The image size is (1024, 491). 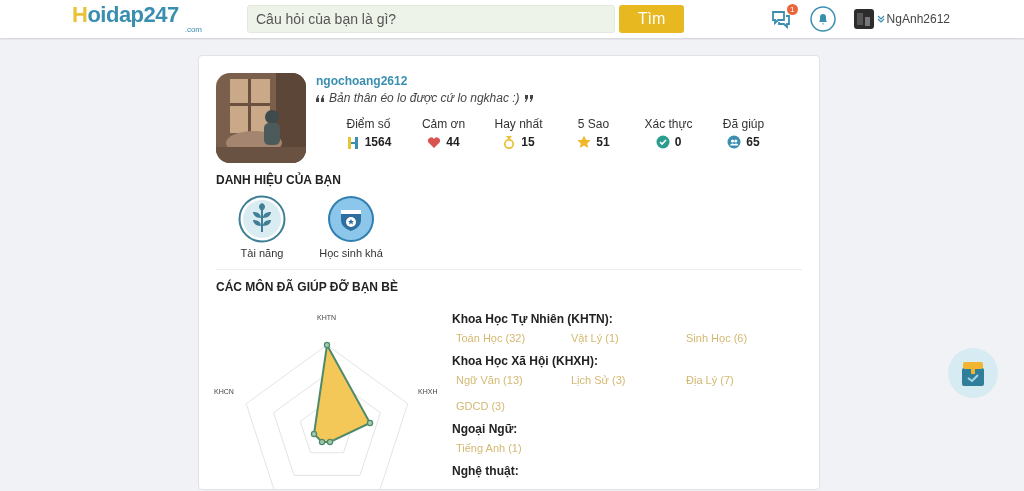 What do you see at coordinates (513, 406) in the screenshot?
I see `subject-link: GDCD (3)` at bounding box center [513, 406].